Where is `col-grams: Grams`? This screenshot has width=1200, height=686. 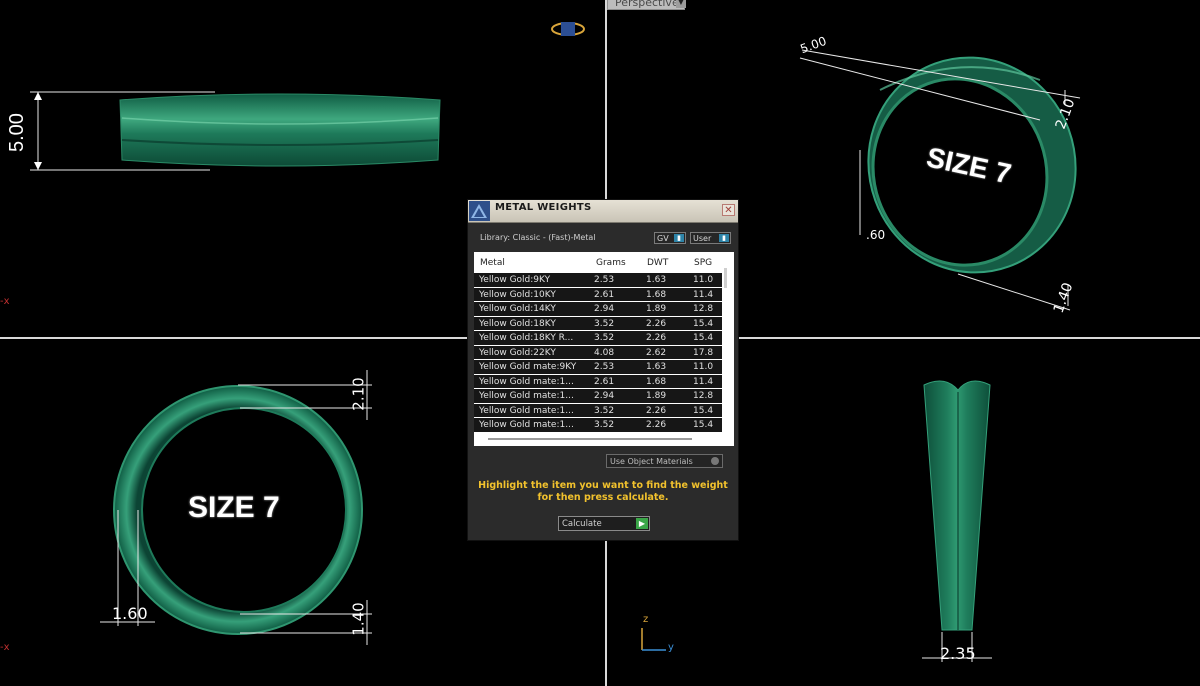 col-grams: Grams is located at coordinates (611, 263).